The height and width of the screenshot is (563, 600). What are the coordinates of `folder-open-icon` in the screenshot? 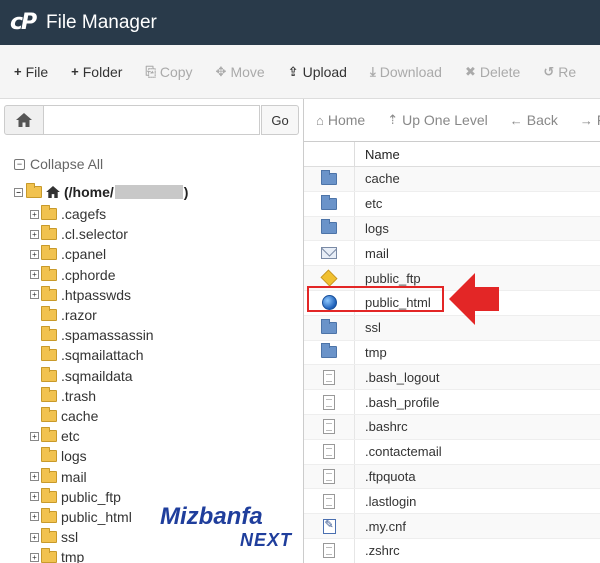 It's located at (34, 190).